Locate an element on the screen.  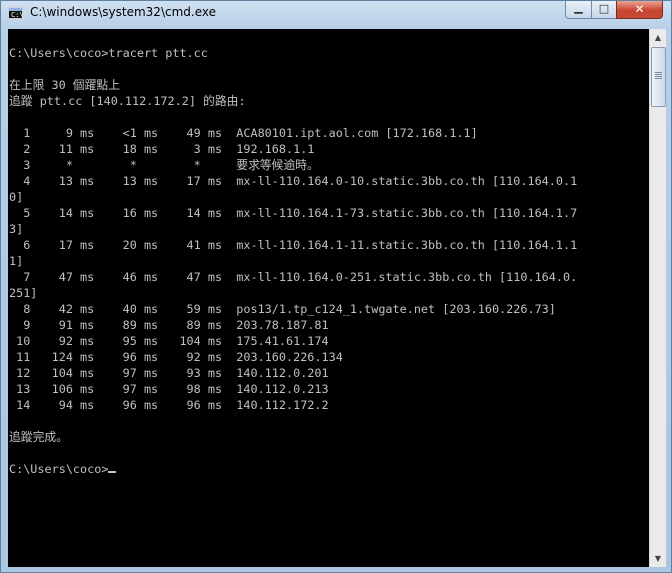
minimize-button: ▁ is located at coordinates (578, 10).